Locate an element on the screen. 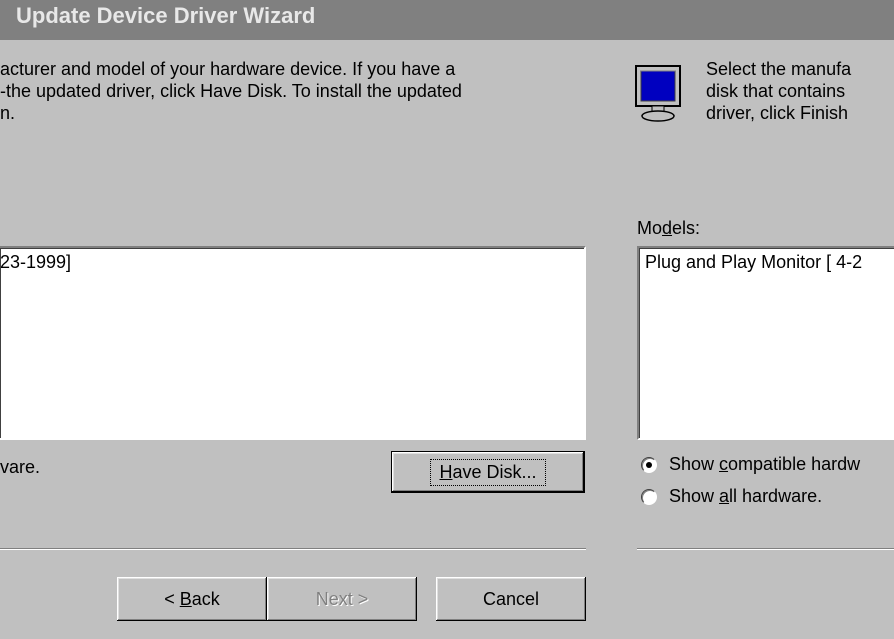  description-line: driver, click Finish is located at coordinates (777, 113).